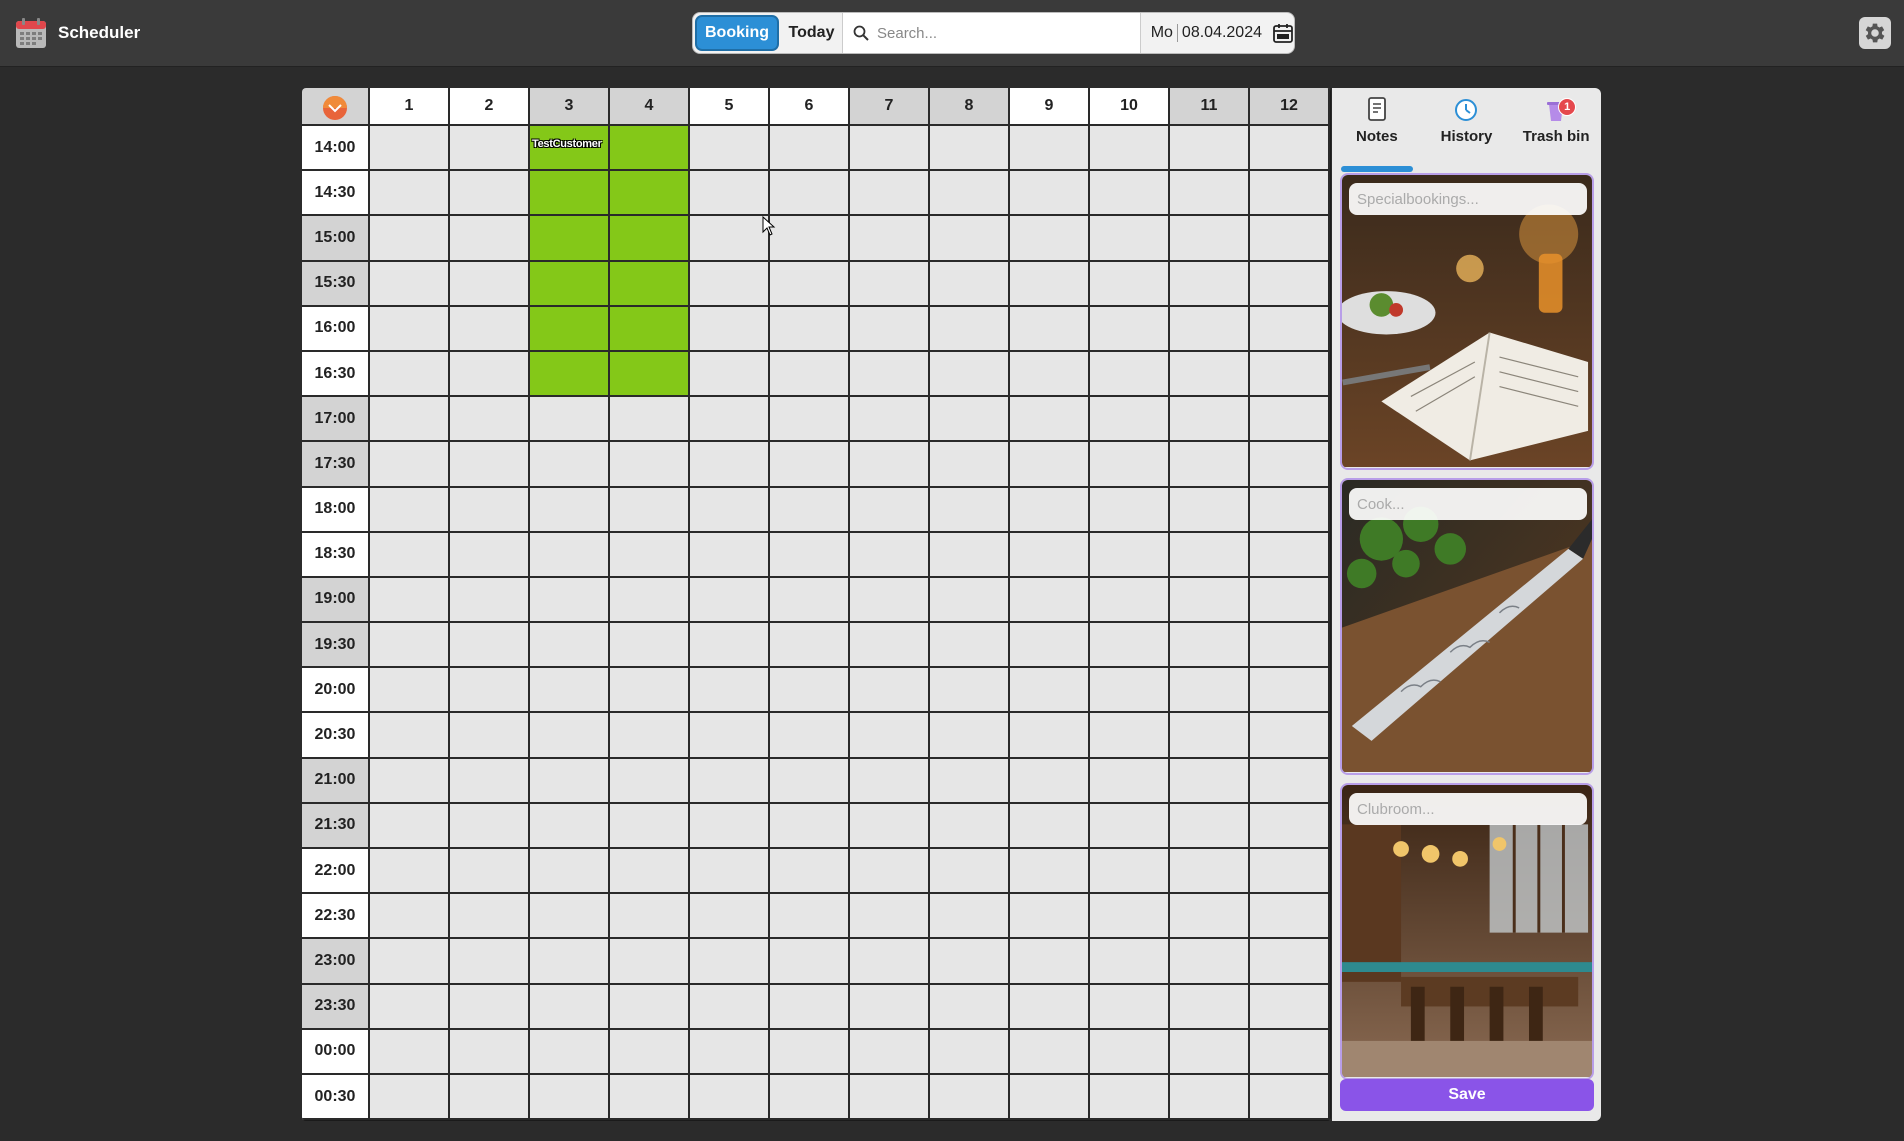  What do you see at coordinates (1050, 107) in the screenshot?
I see `column-header-9: 9` at bounding box center [1050, 107].